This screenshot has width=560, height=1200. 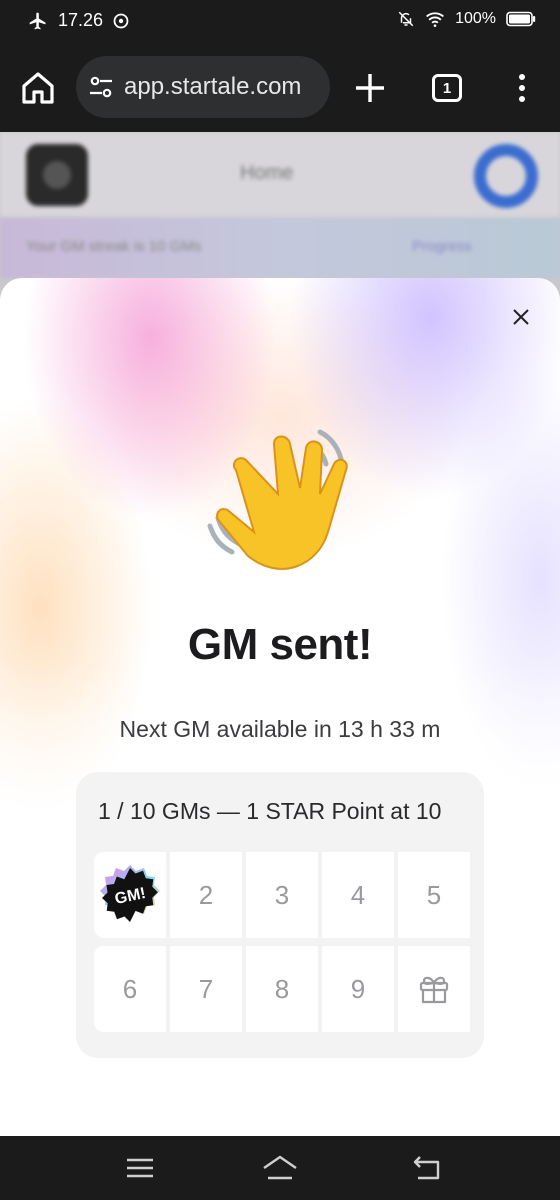 What do you see at coordinates (434, 895) in the screenshot?
I see `day-cell-5: 5` at bounding box center [434, 895].